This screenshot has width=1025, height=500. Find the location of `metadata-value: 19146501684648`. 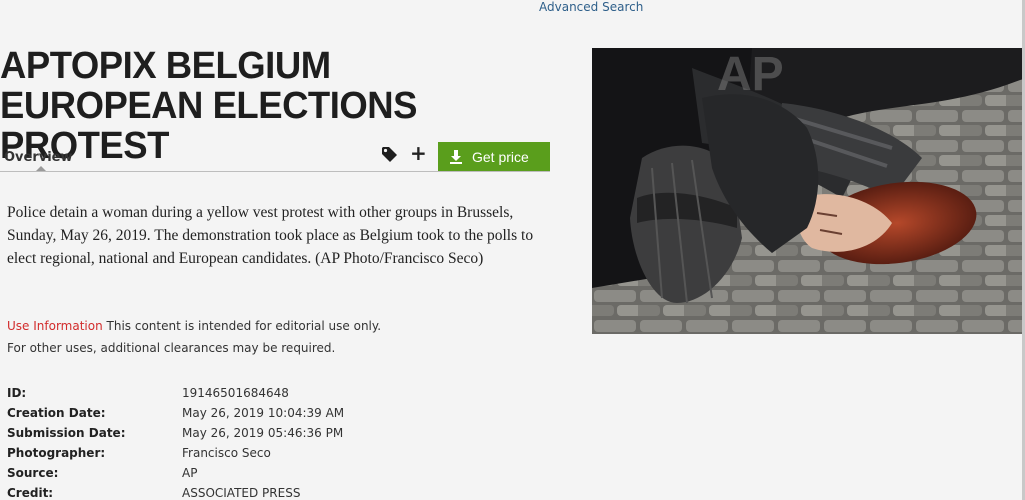

metadata-value: 19146501684648 is located at coordinates (235, 393).